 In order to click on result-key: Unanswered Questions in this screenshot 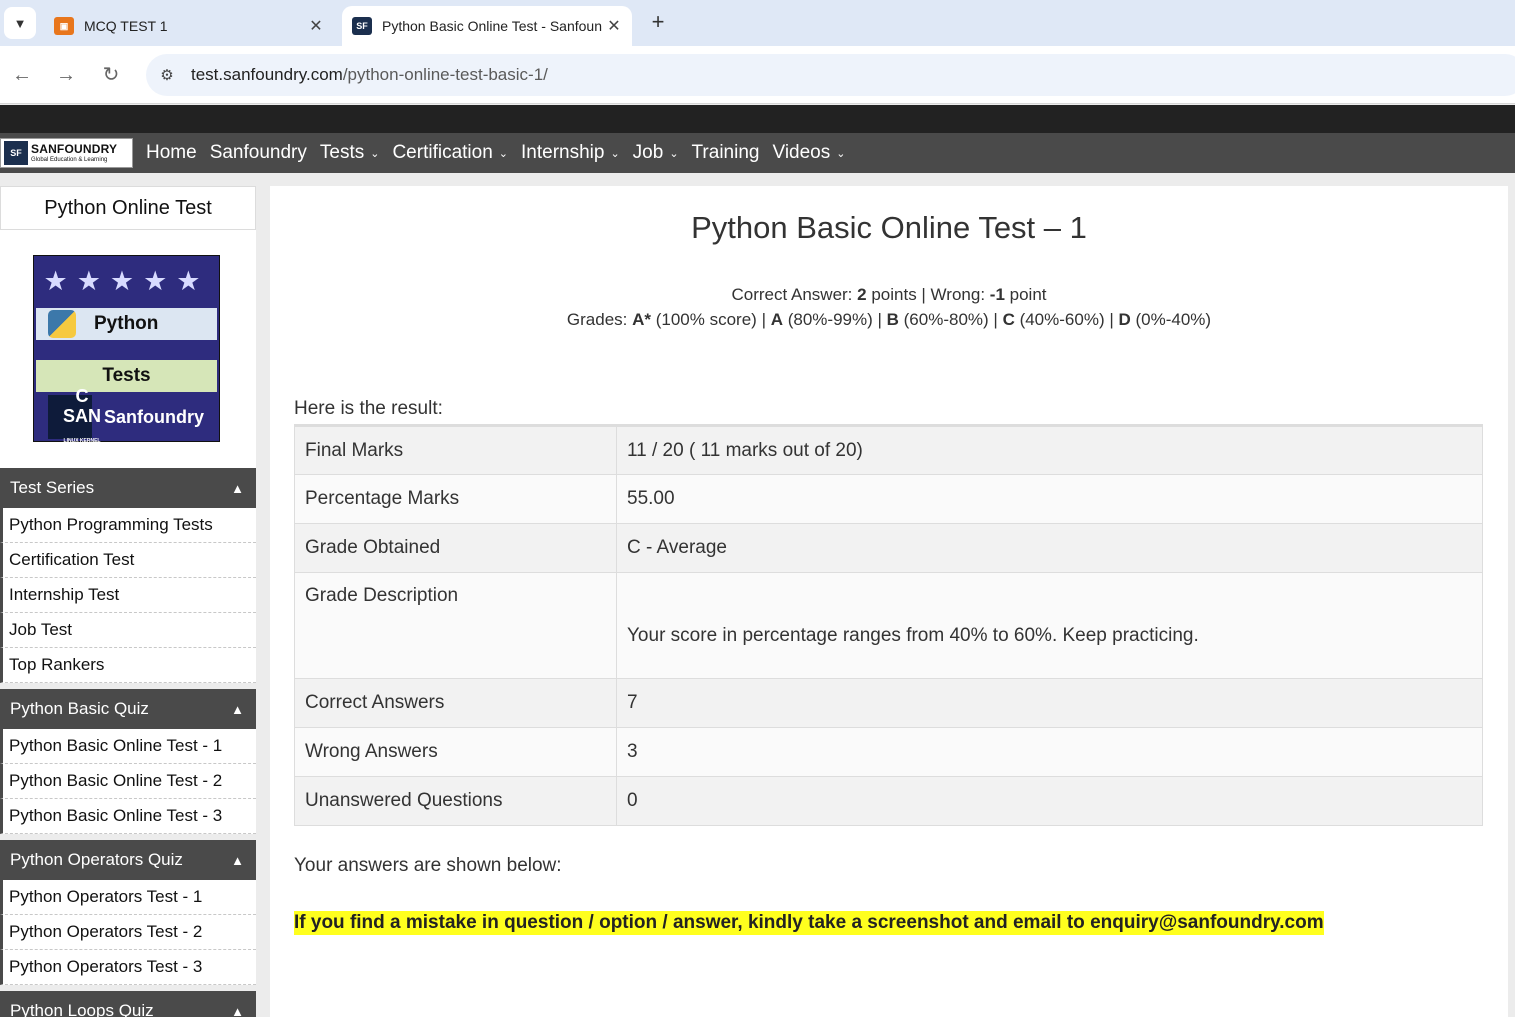, I will do `click(455, 801)`.